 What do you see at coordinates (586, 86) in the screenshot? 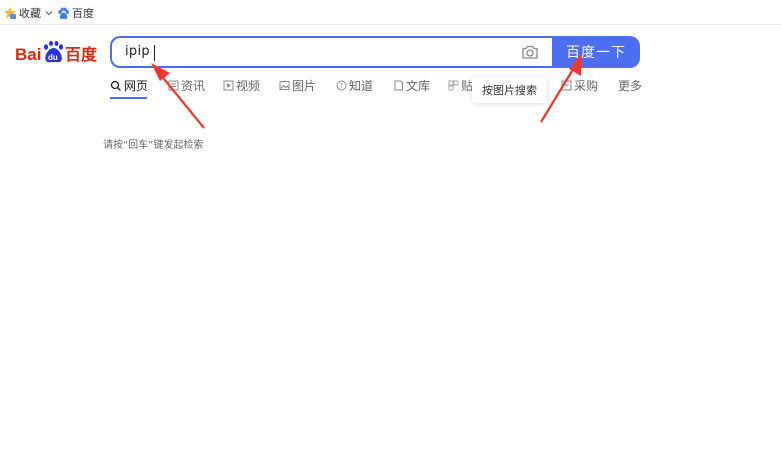
I see `tab-label: 采购` at bounding box center [586, 86].